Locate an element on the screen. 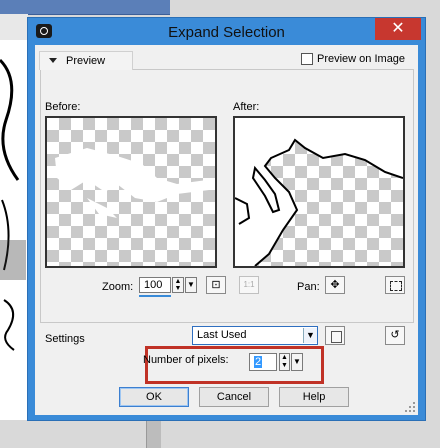 Image resolution: width=440 pixels, height=448 pixels. zoom-spinner: ▲ ▼ is located at coordinates (178, 285).